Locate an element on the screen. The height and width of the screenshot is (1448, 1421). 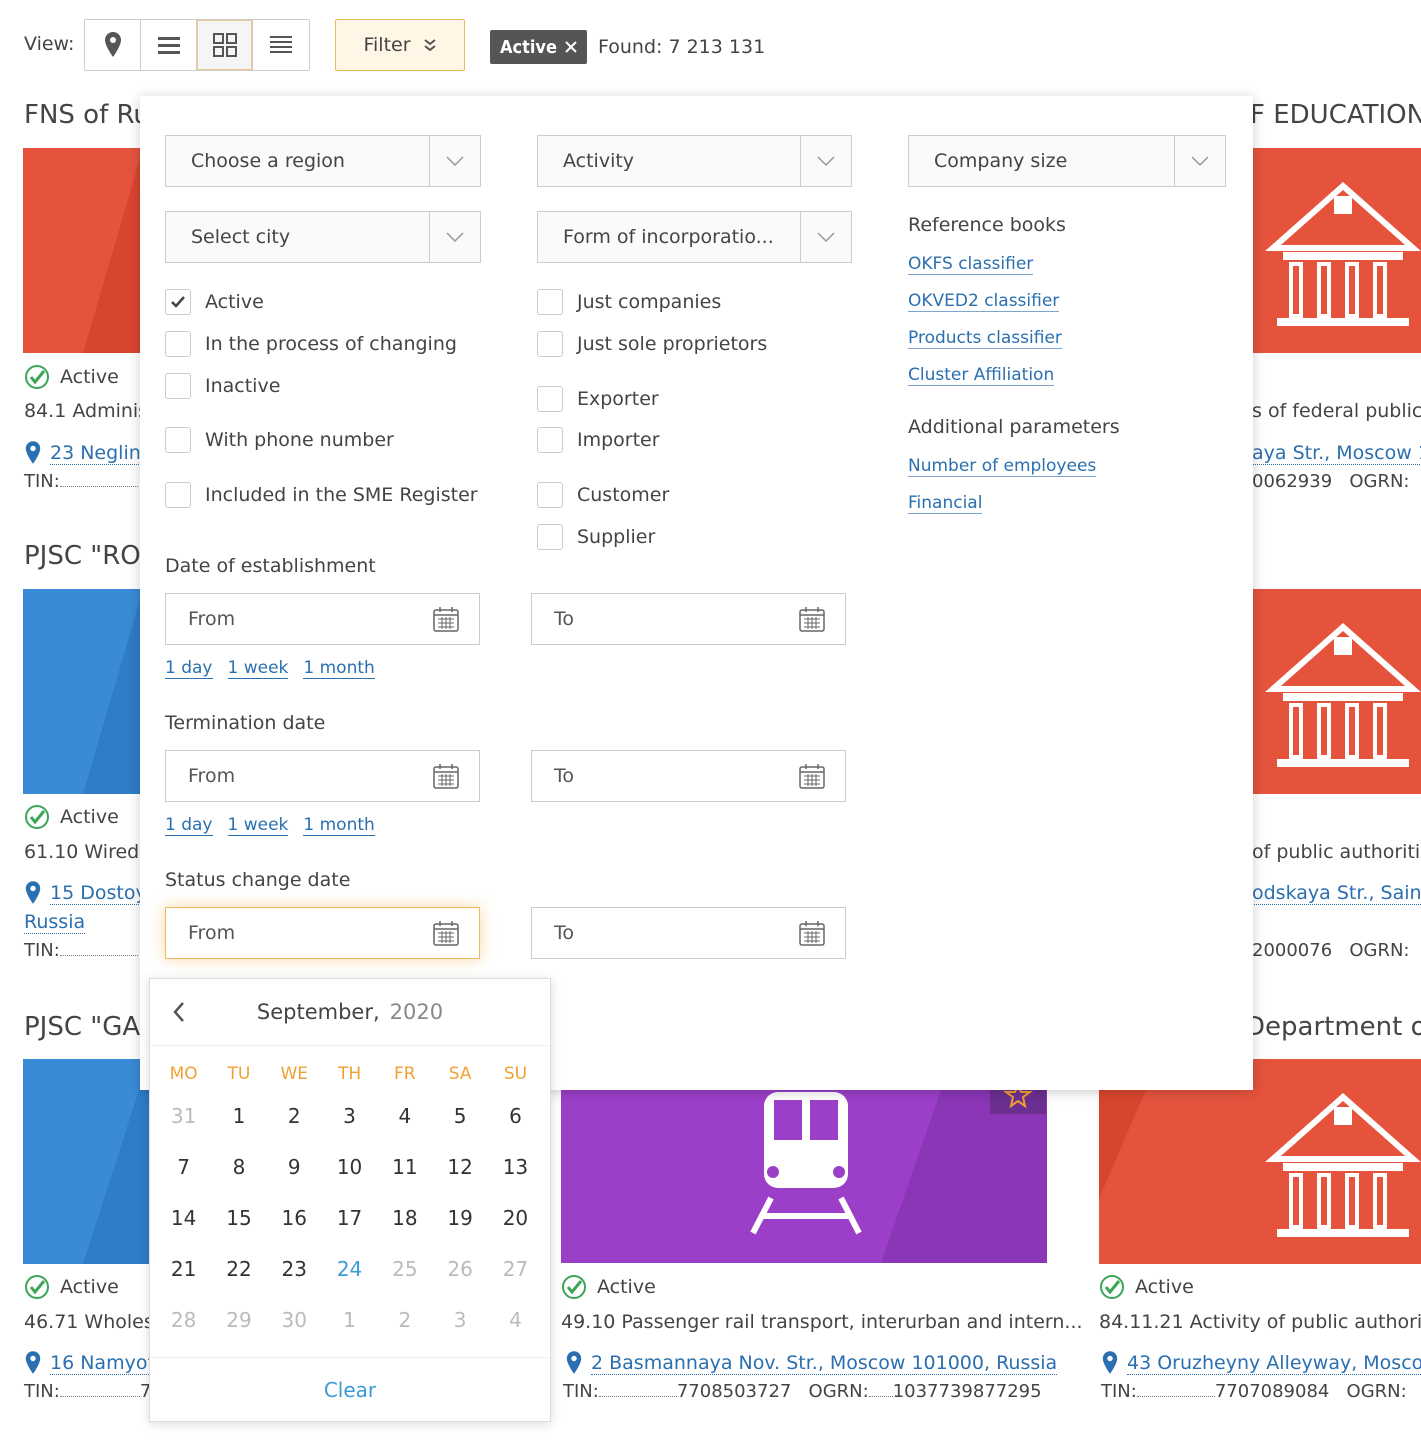
checkbox-inactive: Inactive is located at coordinates (222, 386).